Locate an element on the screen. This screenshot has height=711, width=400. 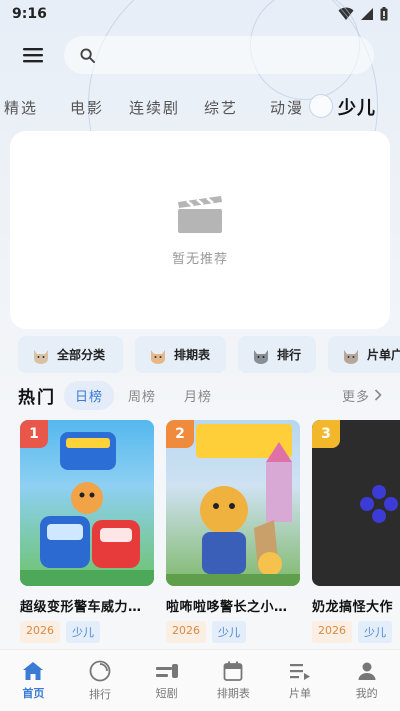
calendar-icon is located at coordinates (233, 671).